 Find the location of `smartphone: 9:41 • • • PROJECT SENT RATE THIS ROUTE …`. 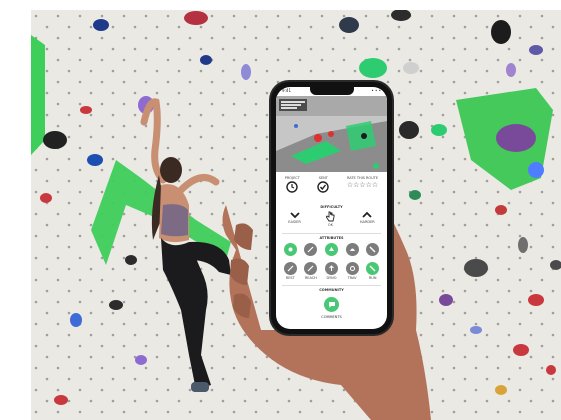

smartphone: 9:41 • • • PROJECT SENT RATE THIS ROUTE … is located at coordinates (331, 208).